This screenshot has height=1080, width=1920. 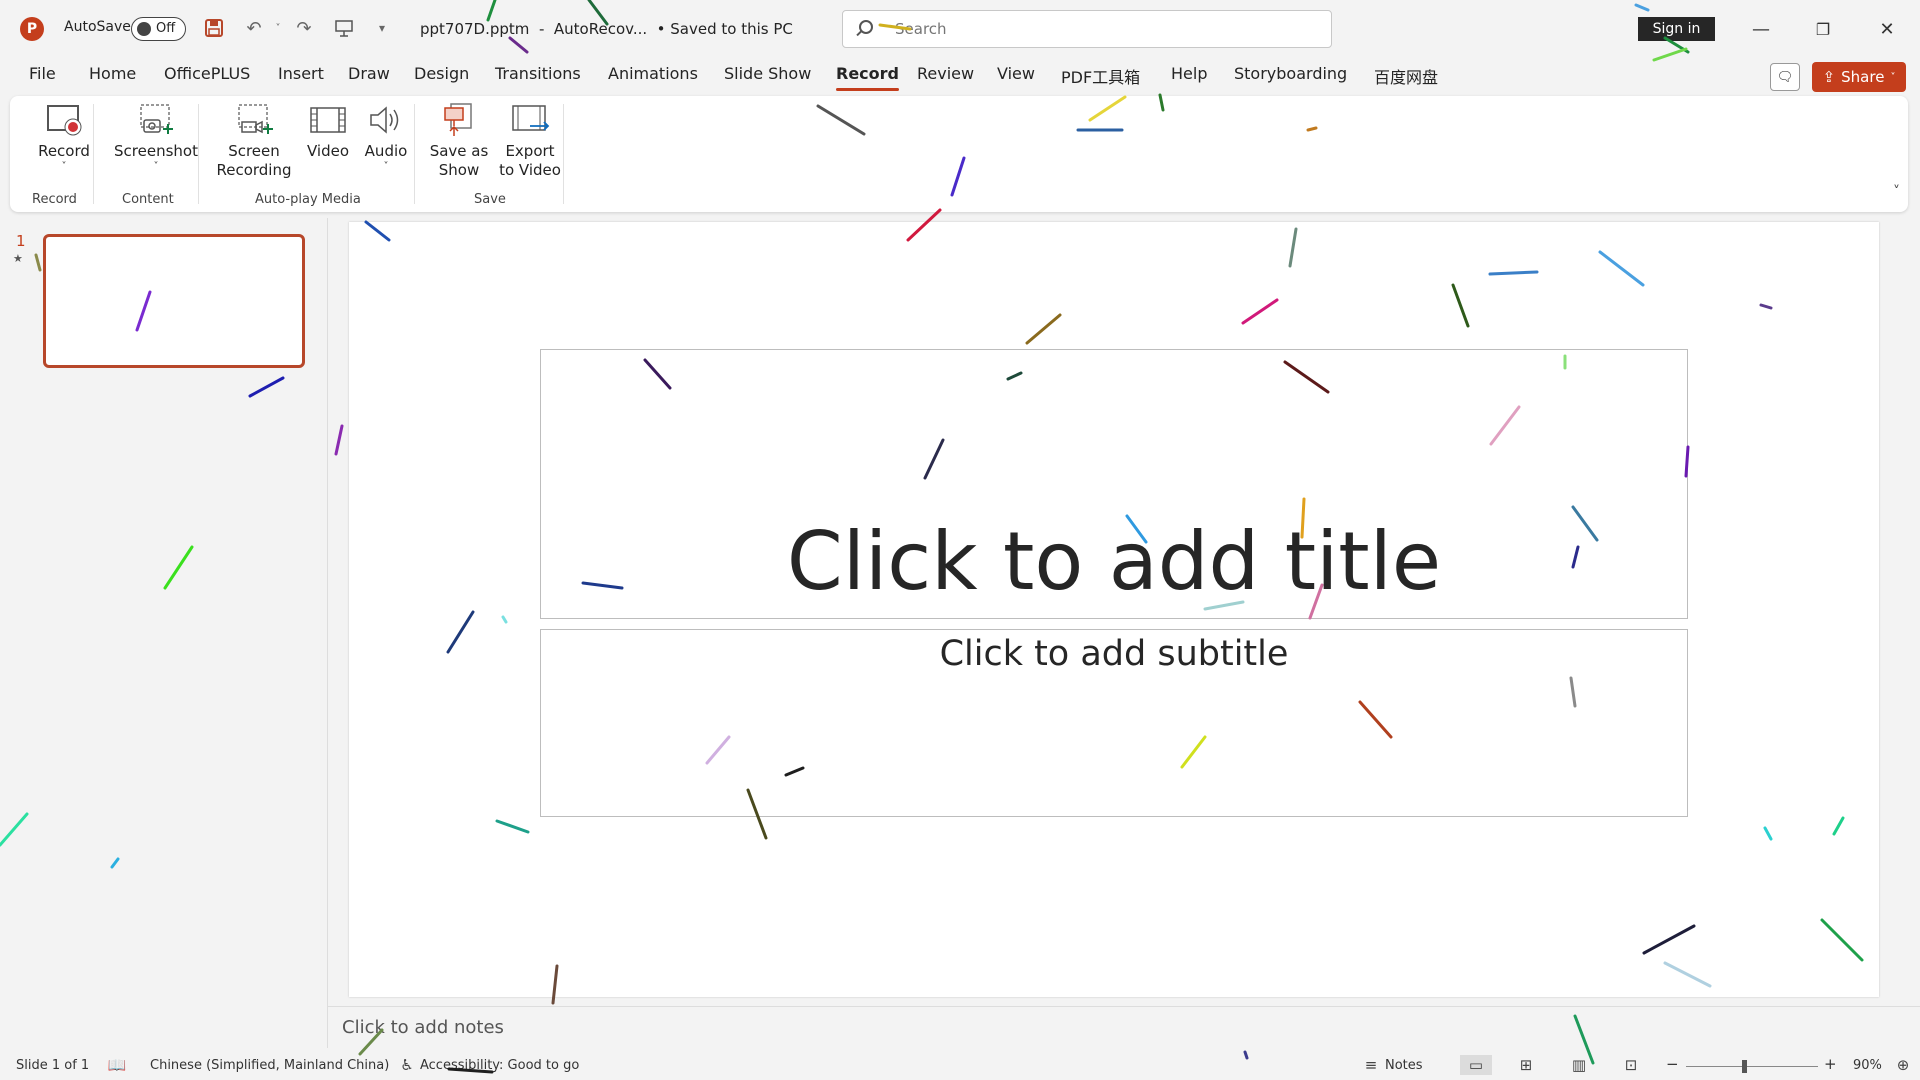 What do you see at coordinates (301, 73) in the screenshot?
I see `tab-insert: Insert` at bounding box center [301, 73].